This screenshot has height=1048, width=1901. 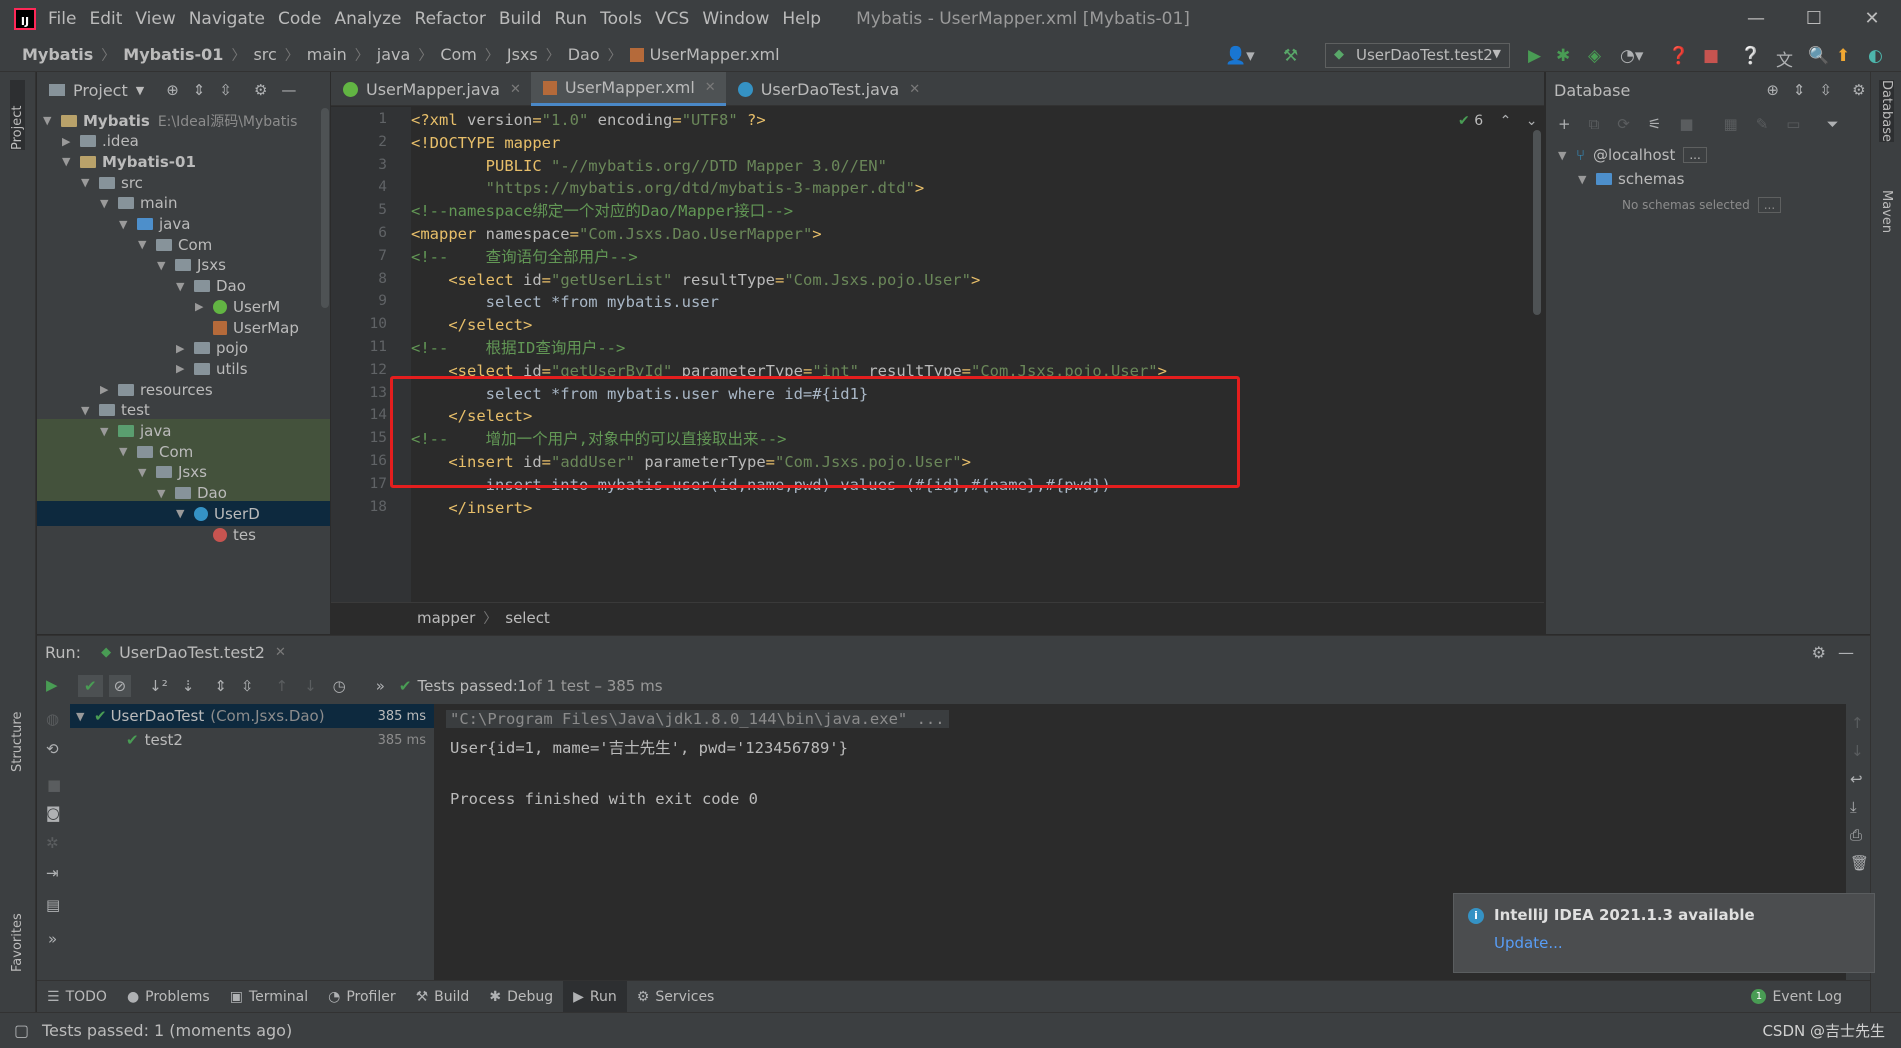 What do you see at coordinates (269, 997) in the screenshot?
I see `terminal-tool-button: ▣ Terminal` at bounding box center [269, 997].